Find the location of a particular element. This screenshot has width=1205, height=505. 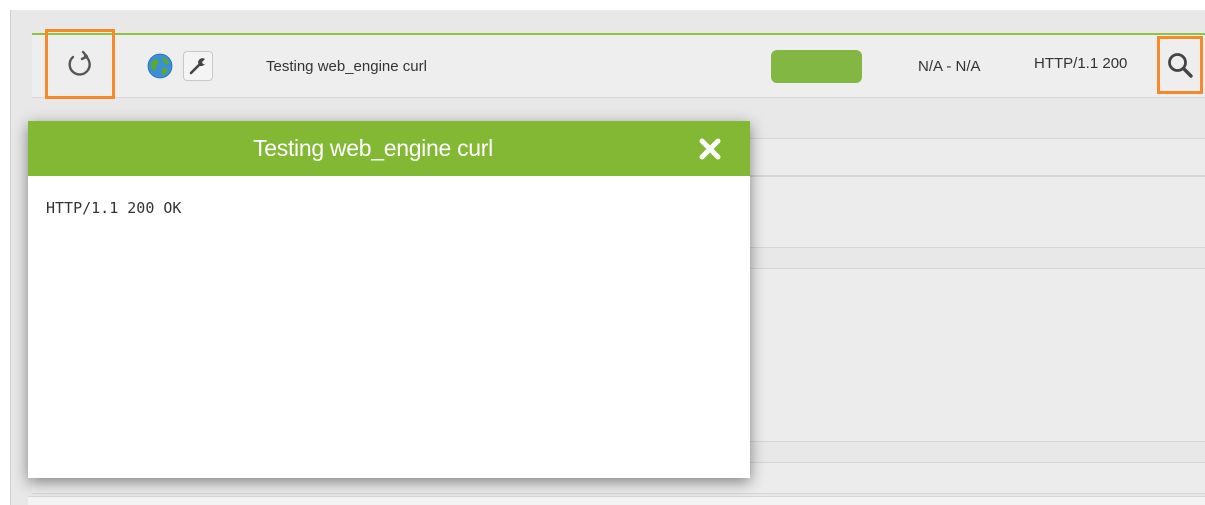

magnifier-icon is located at coordinates (1180, 65).